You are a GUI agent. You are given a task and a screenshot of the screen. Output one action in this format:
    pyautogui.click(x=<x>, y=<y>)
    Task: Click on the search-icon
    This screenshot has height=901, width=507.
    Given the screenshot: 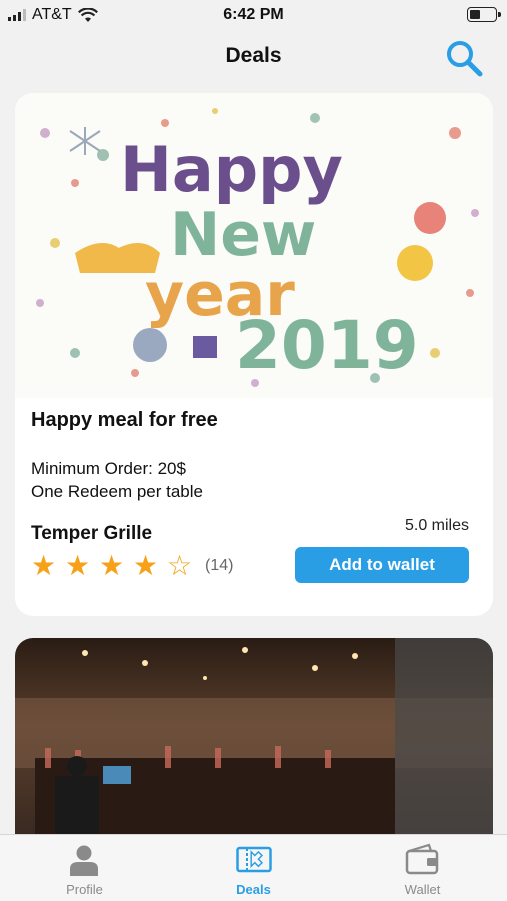 What is the action you would take?
    pyautogui.click(x=465, y=59)
    